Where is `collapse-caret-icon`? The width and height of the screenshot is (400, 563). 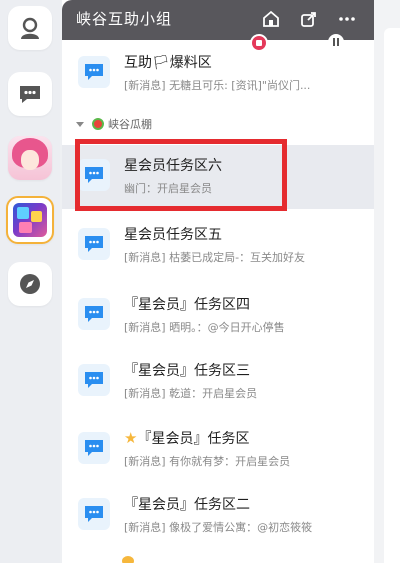 collapse-caret-icon is located at coordinates (80, 124).